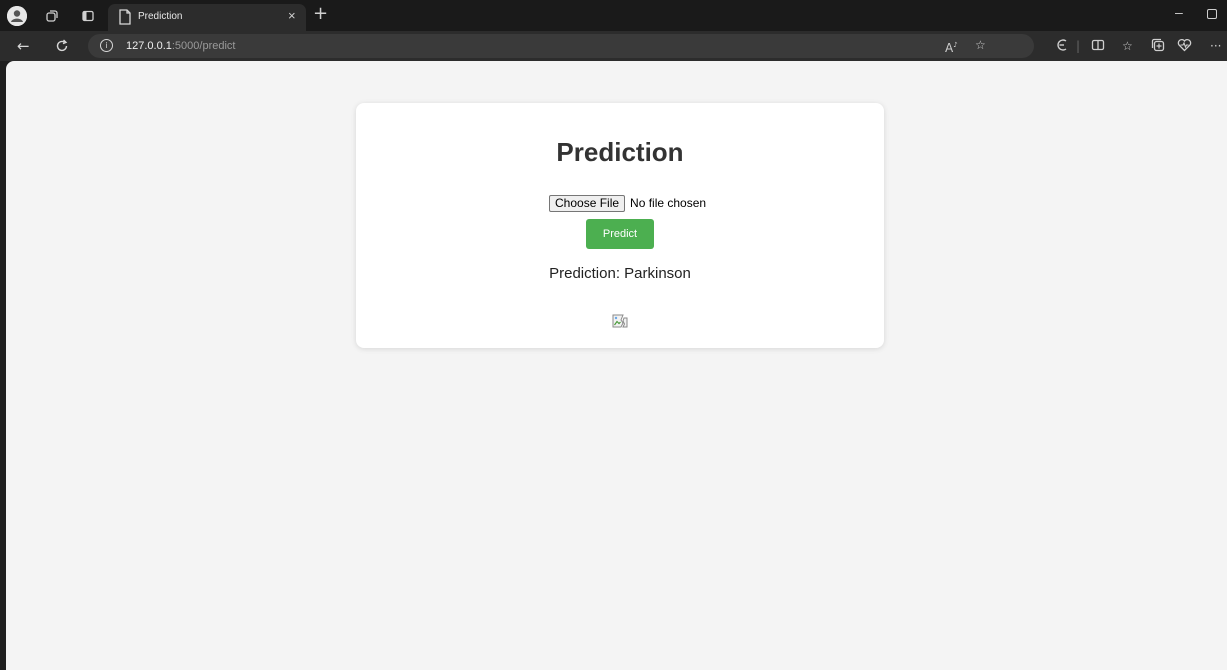  Describe the element at coordinates (149, 46) in the screenshot. I see `url-host: 127.0.0.1` at that location.